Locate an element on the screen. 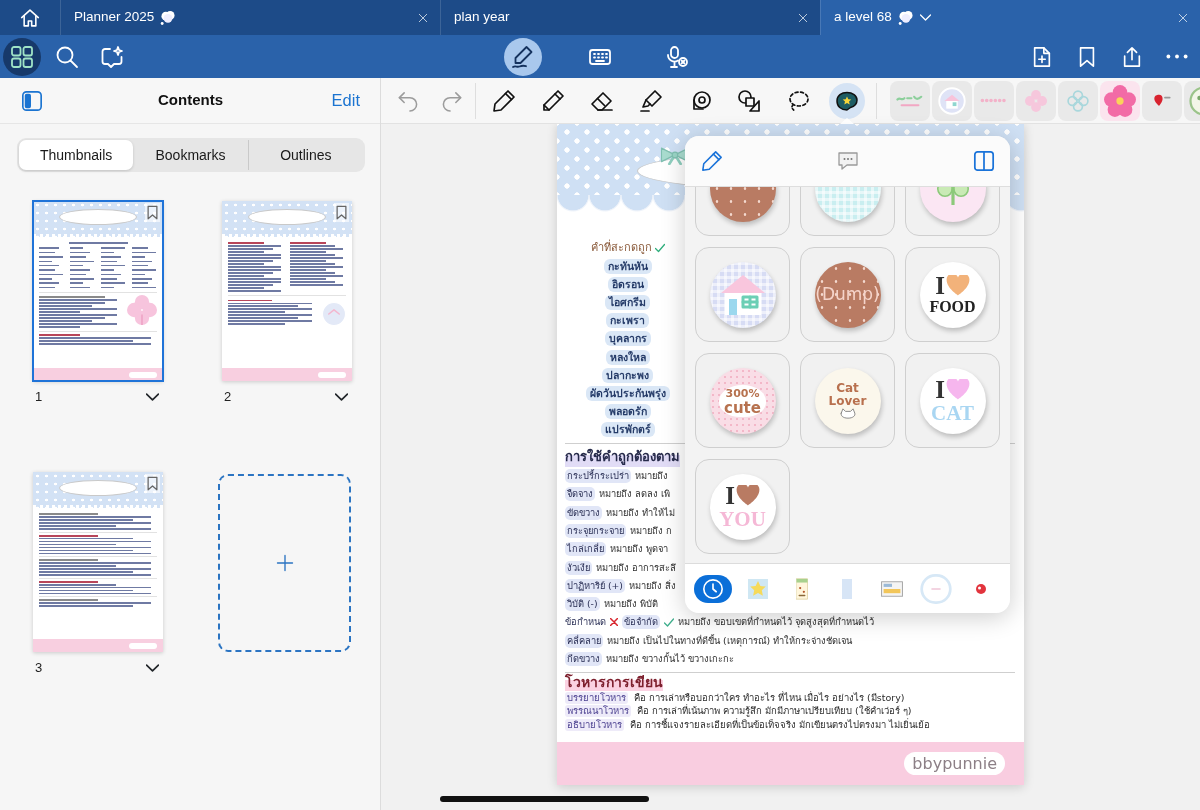  plus-icon is located at coordinates (284, 563).